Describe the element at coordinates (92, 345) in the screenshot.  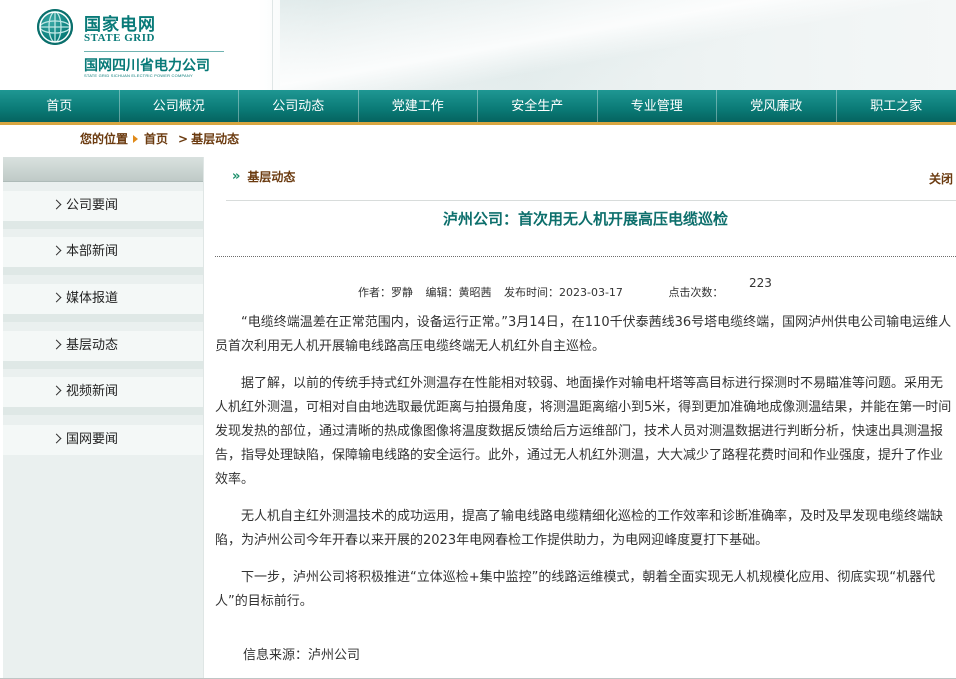
I see `sidebar-item-label: 基层动态` at that location.